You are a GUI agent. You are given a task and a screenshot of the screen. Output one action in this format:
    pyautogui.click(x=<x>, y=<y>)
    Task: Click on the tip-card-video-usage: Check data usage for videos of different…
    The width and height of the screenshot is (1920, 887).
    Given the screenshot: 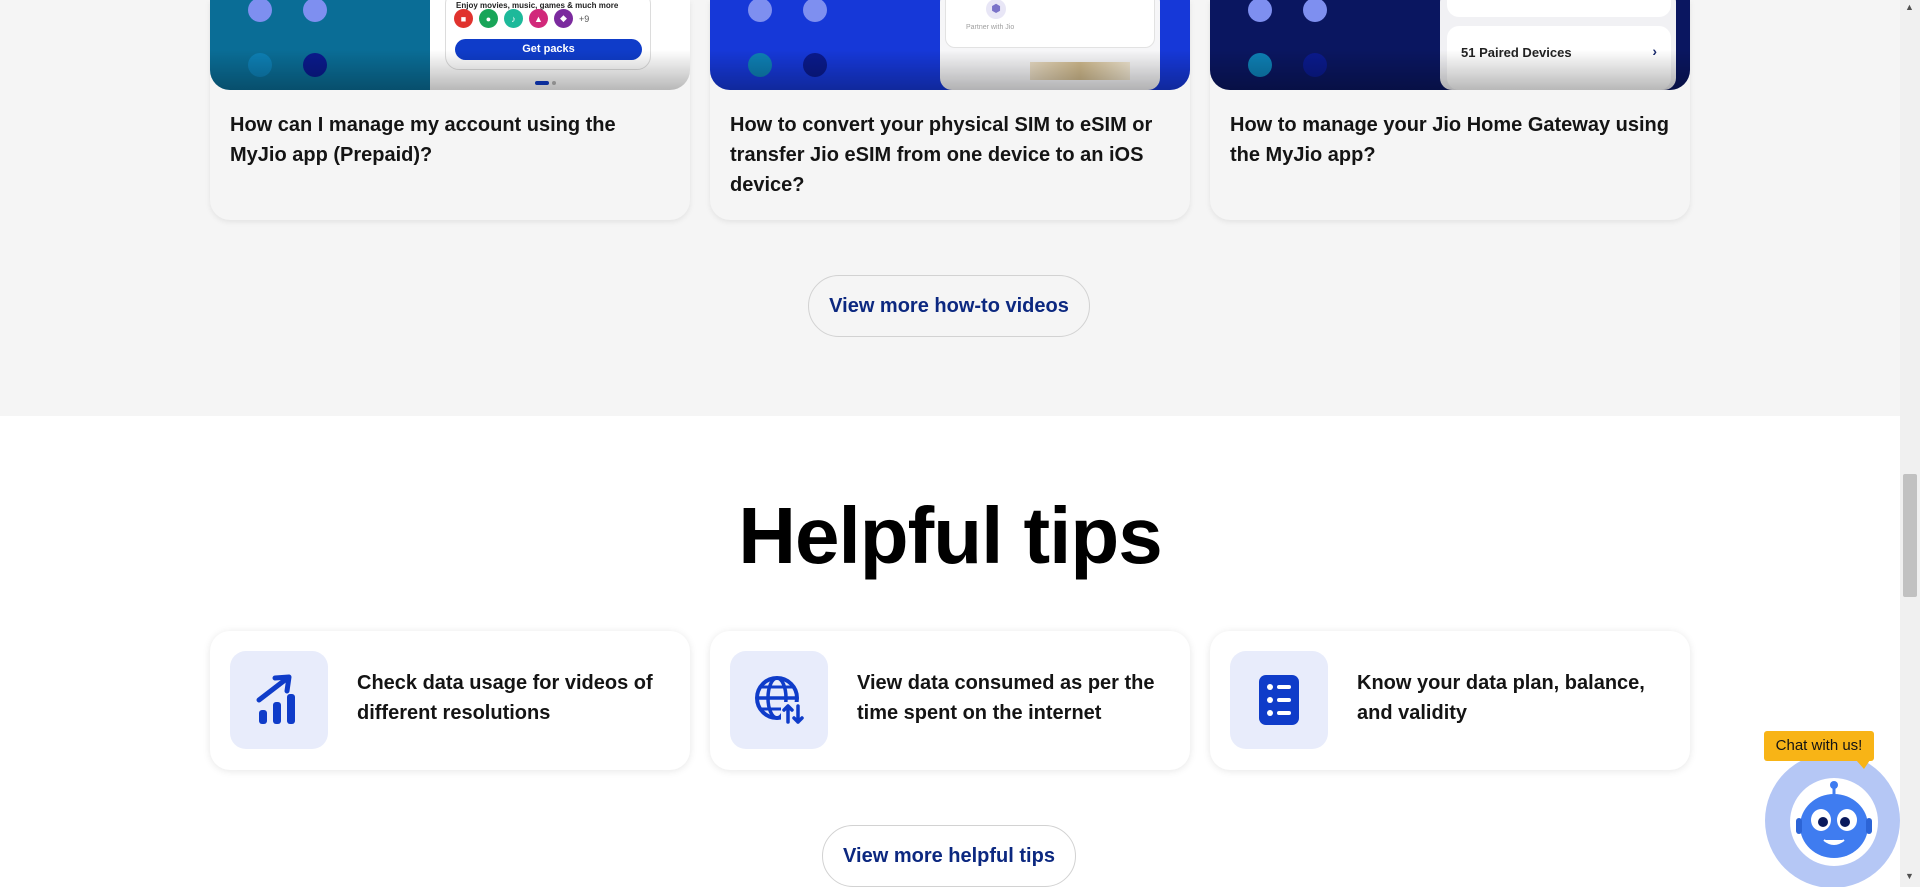 What is the action you would take?
    pyautogui.click(x=450, y=700)
    